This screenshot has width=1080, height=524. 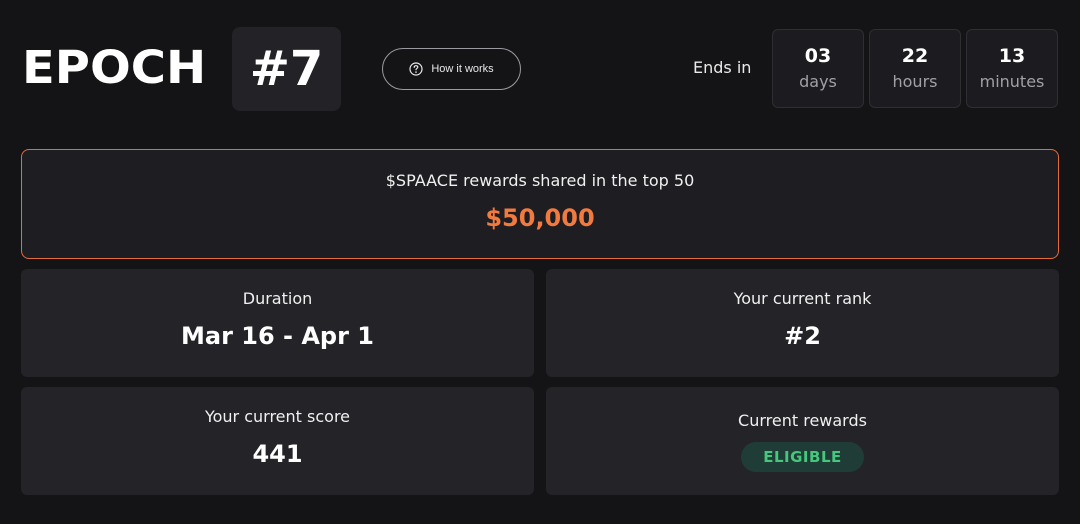 I want to click on score-label: Your current score, so click(x=277, y=416).